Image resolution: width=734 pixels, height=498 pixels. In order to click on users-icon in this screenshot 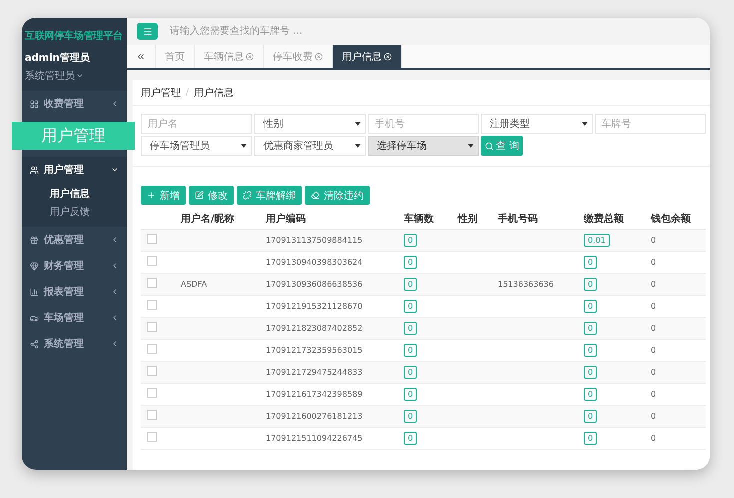, I will do `click(34, 170)`.